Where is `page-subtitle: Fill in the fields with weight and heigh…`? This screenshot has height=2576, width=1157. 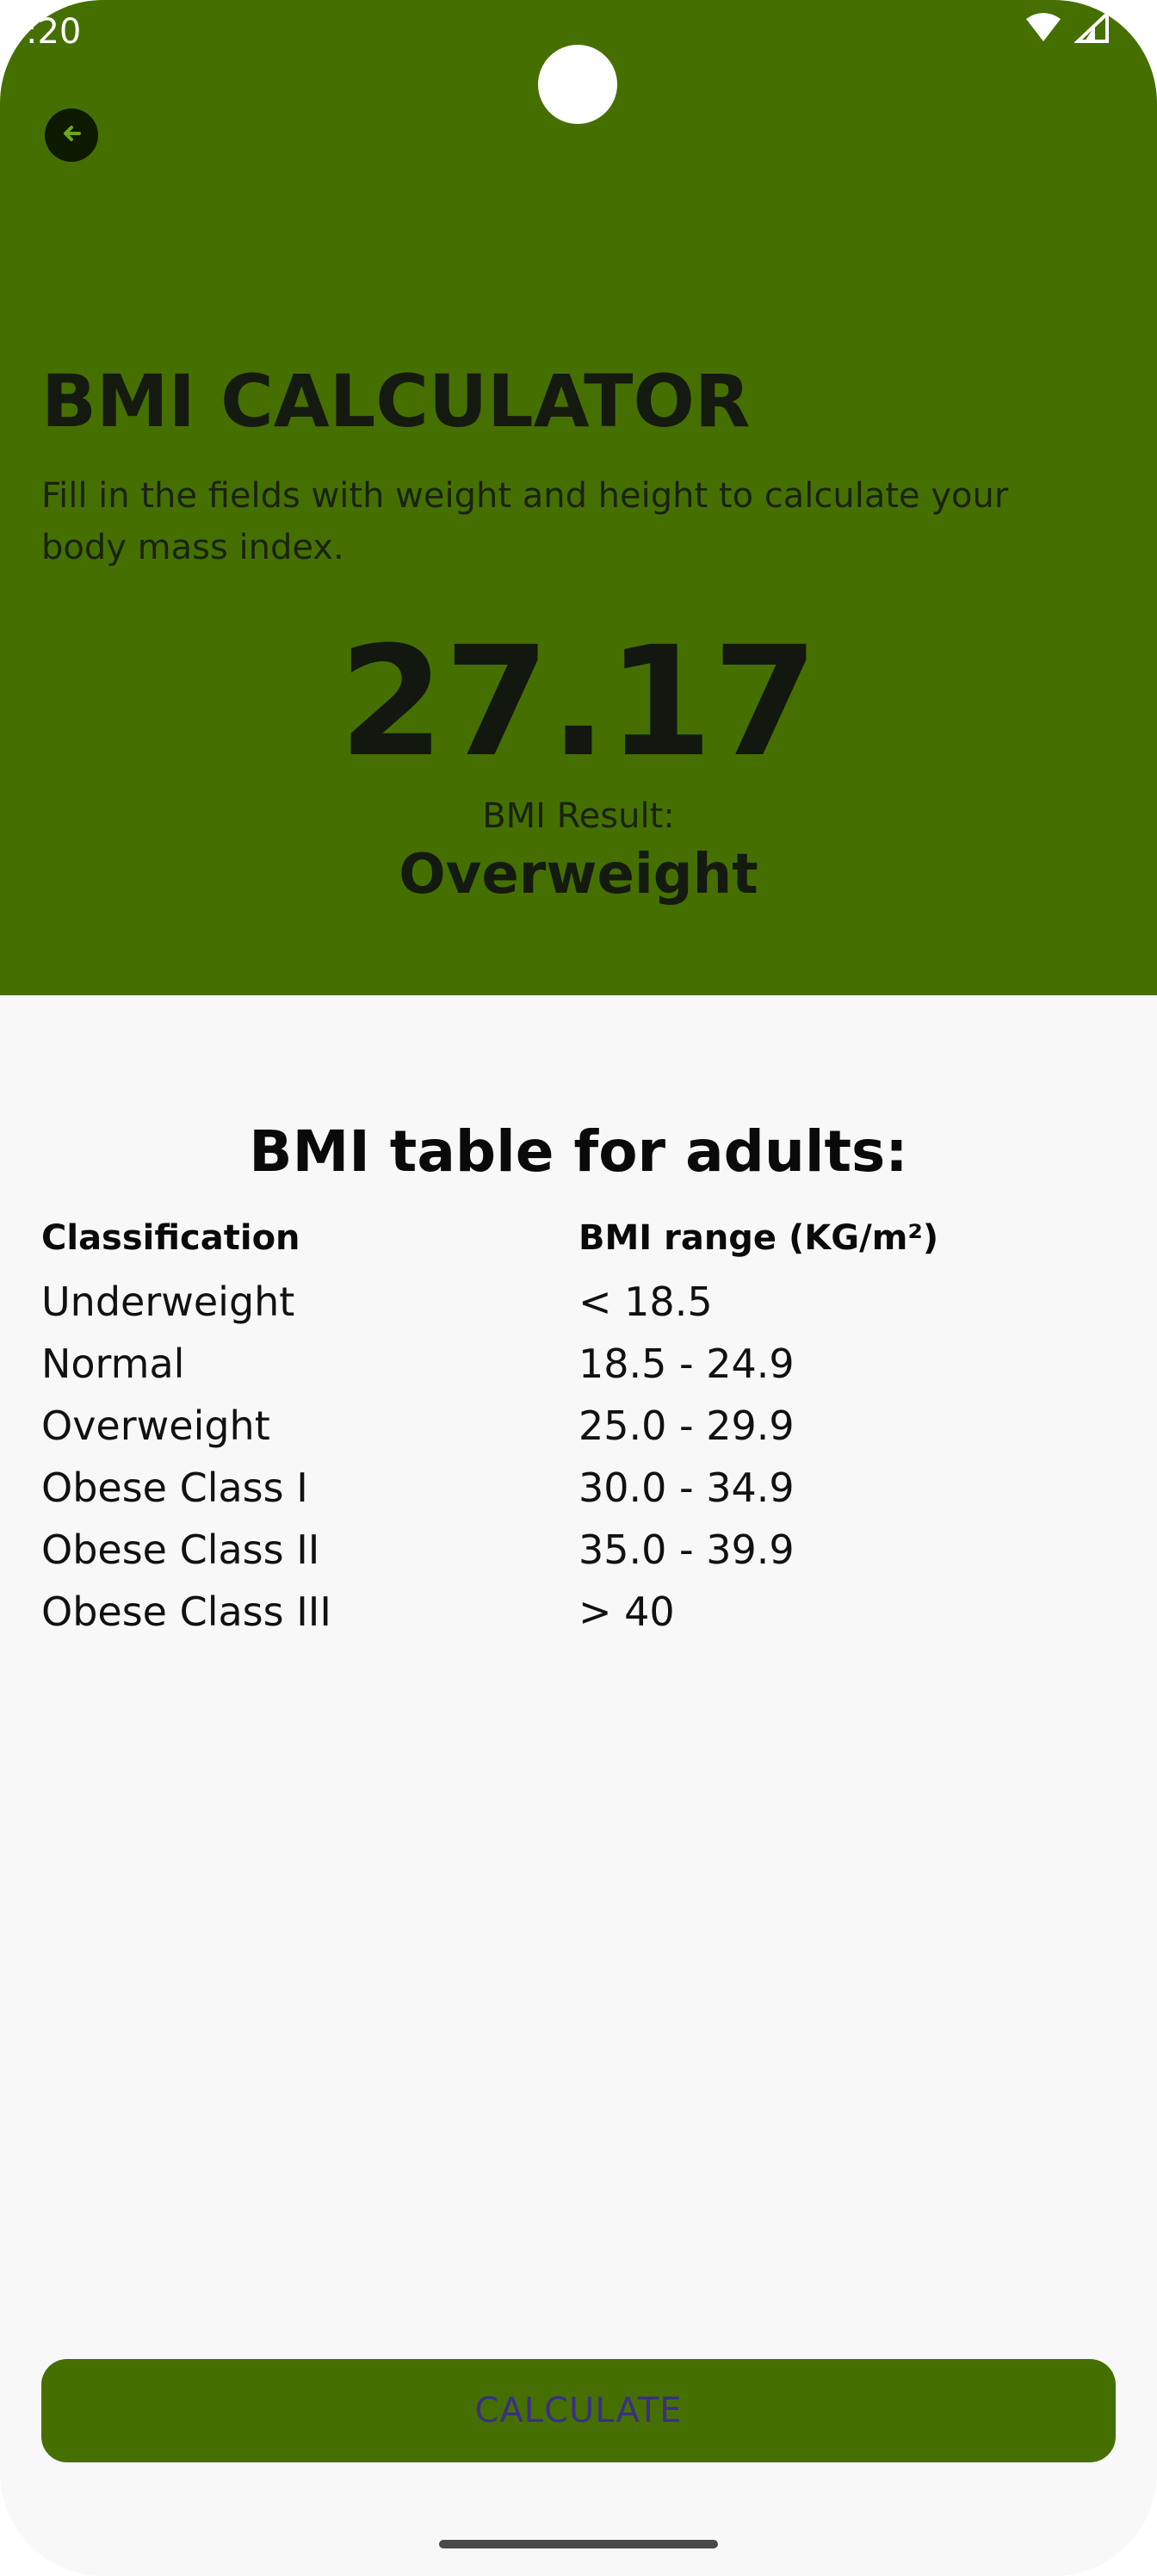 page-subtitle: Fill in the fields with weight and heigh… is located at coordinates (525, 521).